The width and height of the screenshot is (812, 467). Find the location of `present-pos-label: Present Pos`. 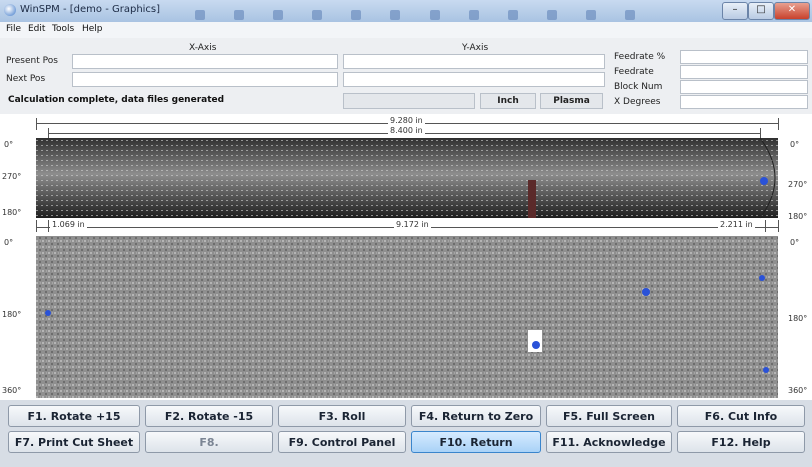

present-pos-label: Present Pos is located at coordinates (32, 61).